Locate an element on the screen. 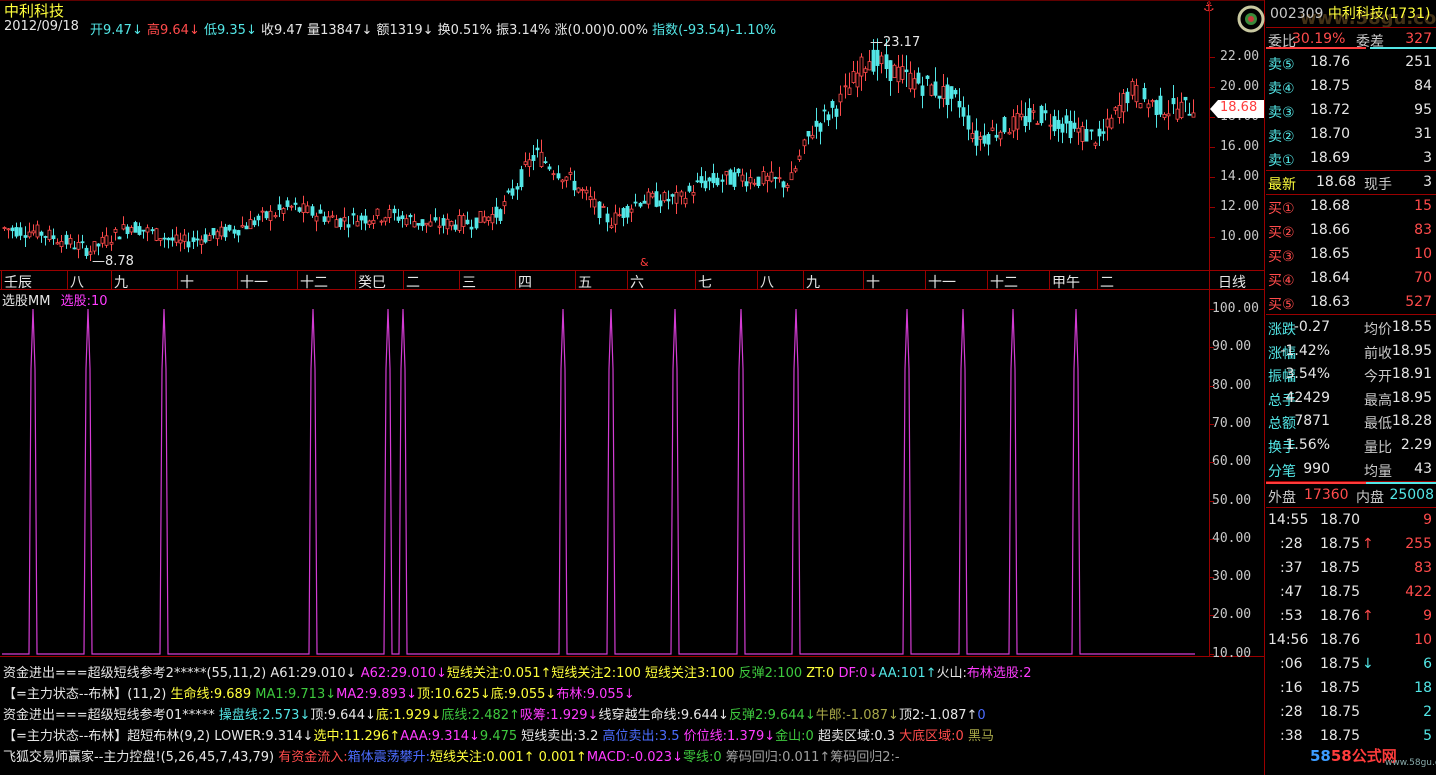  buy-row: 买① 18.68 15 is located at coordinates (1351, 206).